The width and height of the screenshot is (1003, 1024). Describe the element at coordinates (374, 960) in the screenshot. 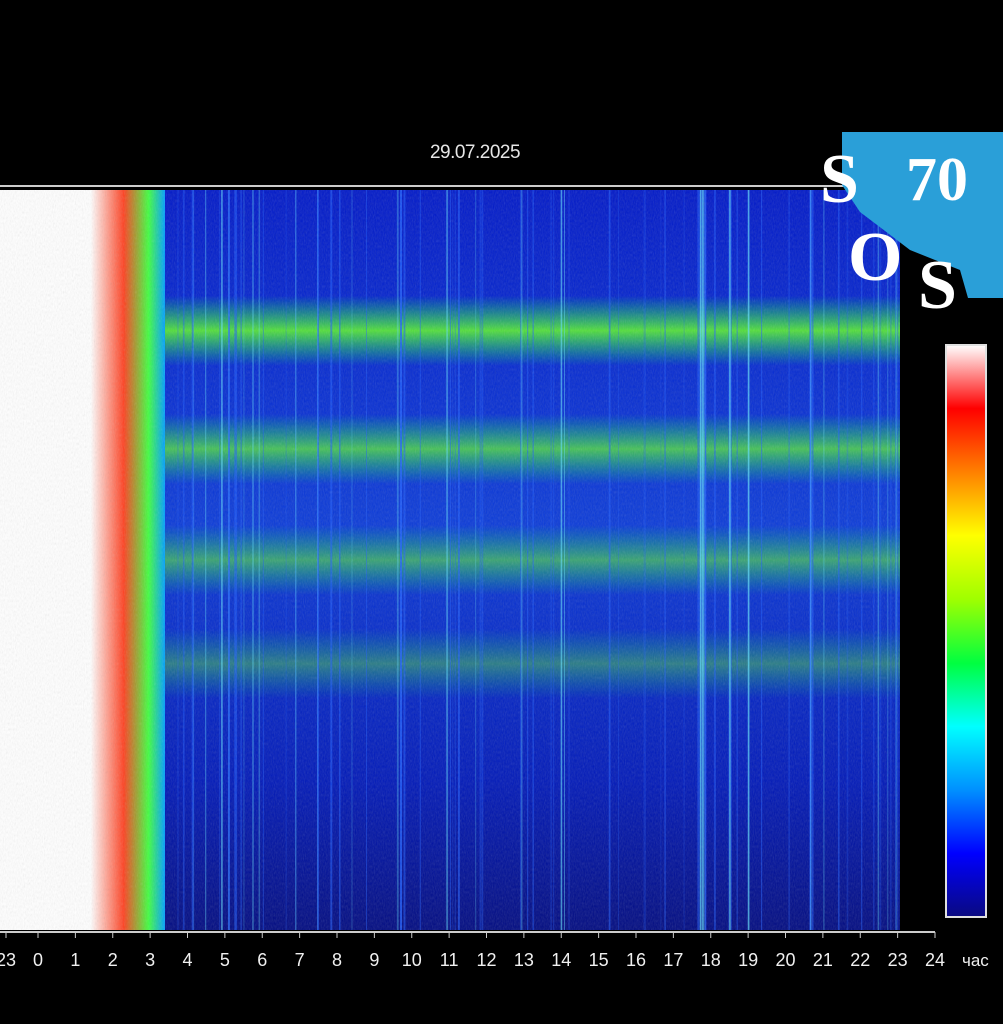

I see `x-tick-label: 9` at that location.